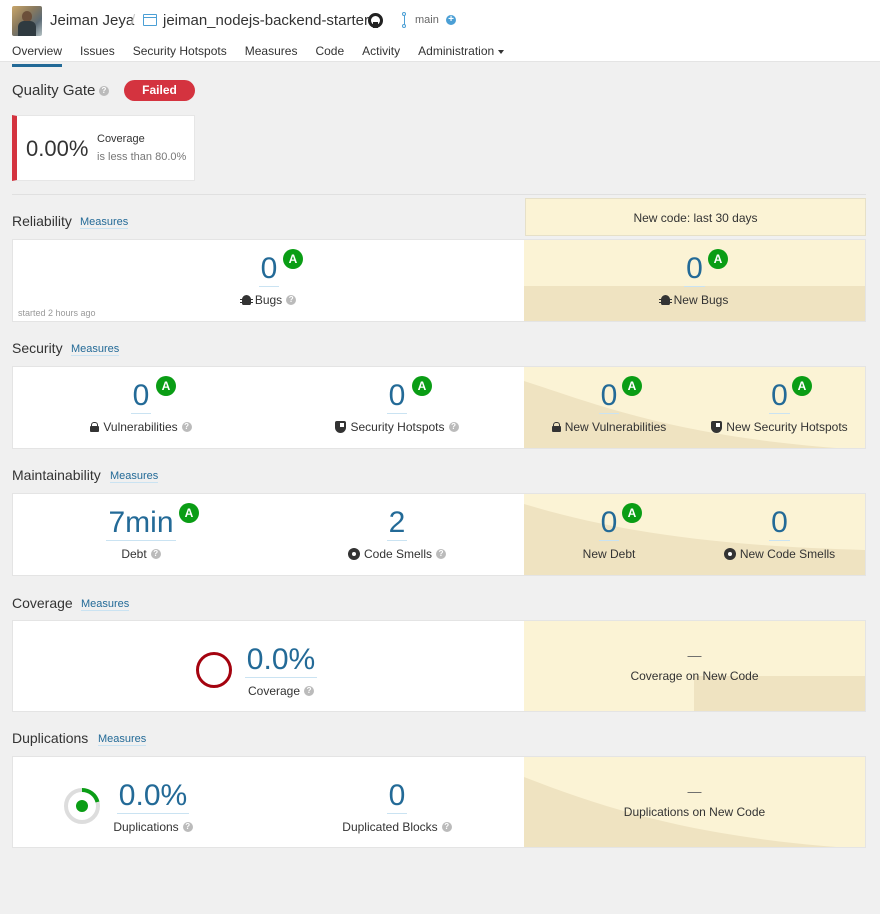 The width and height of the screenshot is (880, 914). I want to click on user-avatar, so click(27, 21).